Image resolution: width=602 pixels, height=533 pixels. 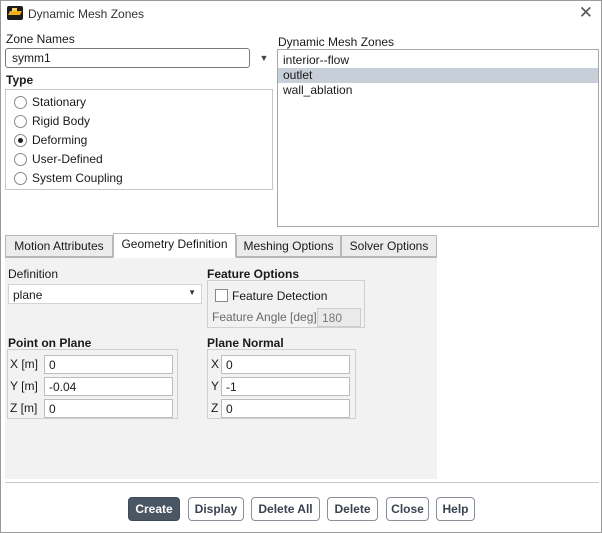 What do you see at coordinates (352, 509) in the screenshot?
I see `delete-button: Delete` at bounding box center [352, 509].